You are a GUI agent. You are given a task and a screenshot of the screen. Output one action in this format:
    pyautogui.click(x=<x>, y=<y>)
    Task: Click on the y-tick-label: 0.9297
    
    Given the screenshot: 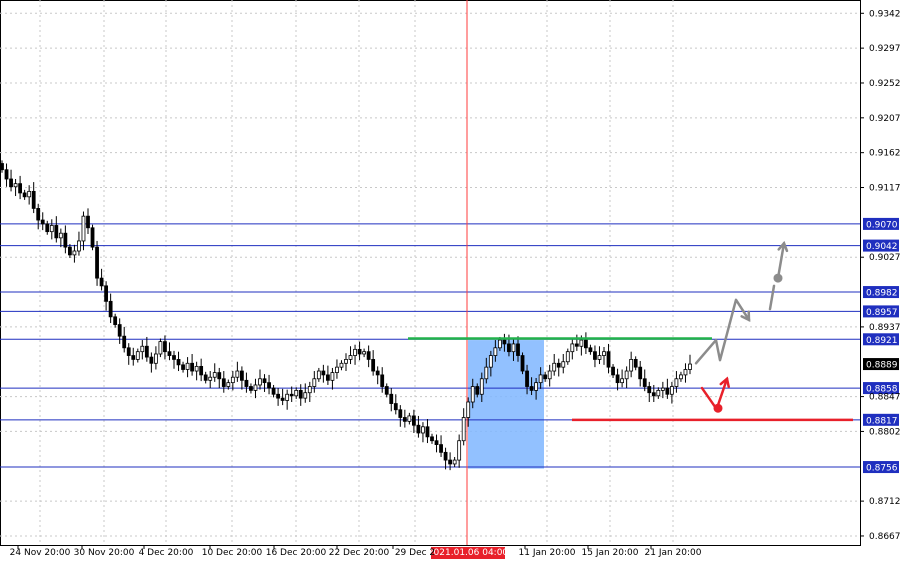 What is the action you would take?
    pyautogui.click(x=884, y=49)
    